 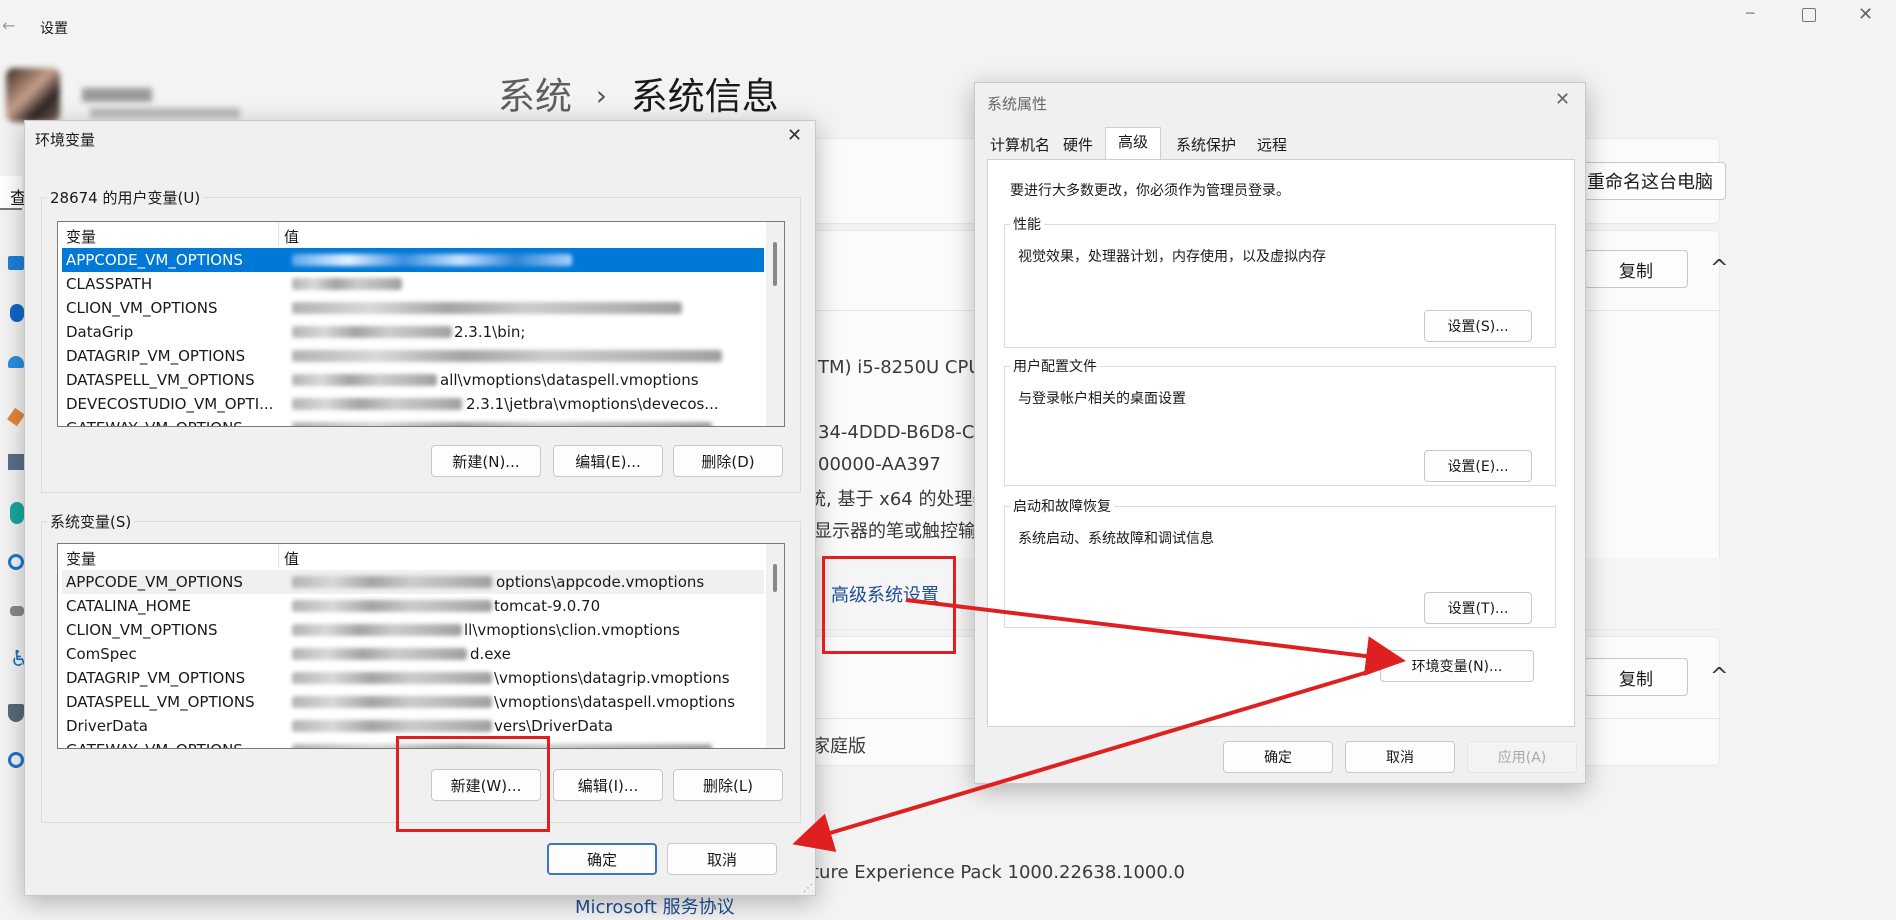 I want to click on arrow-to-env-dialog, so click(x=1080, y=761).